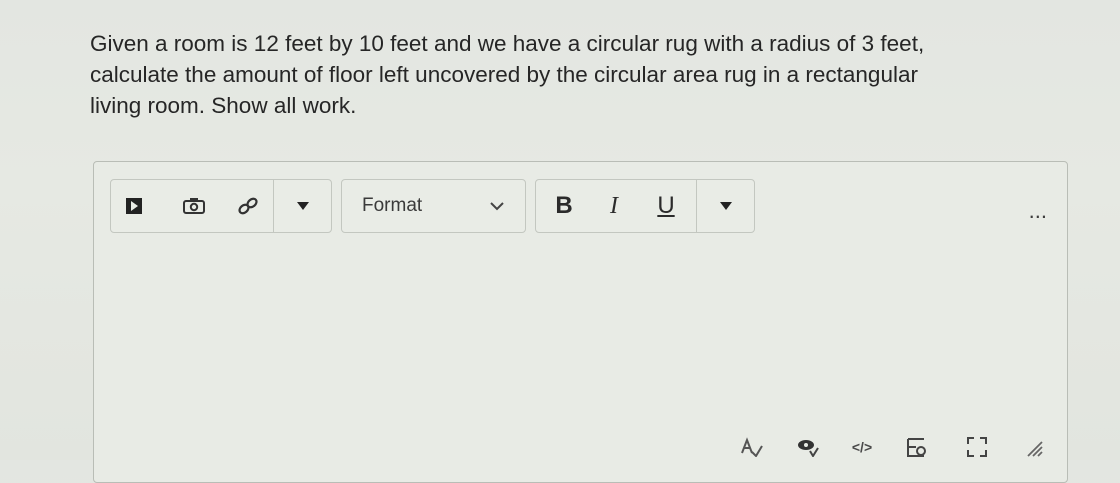  I want to click on html-editor-button: </>, so click(862, 447).